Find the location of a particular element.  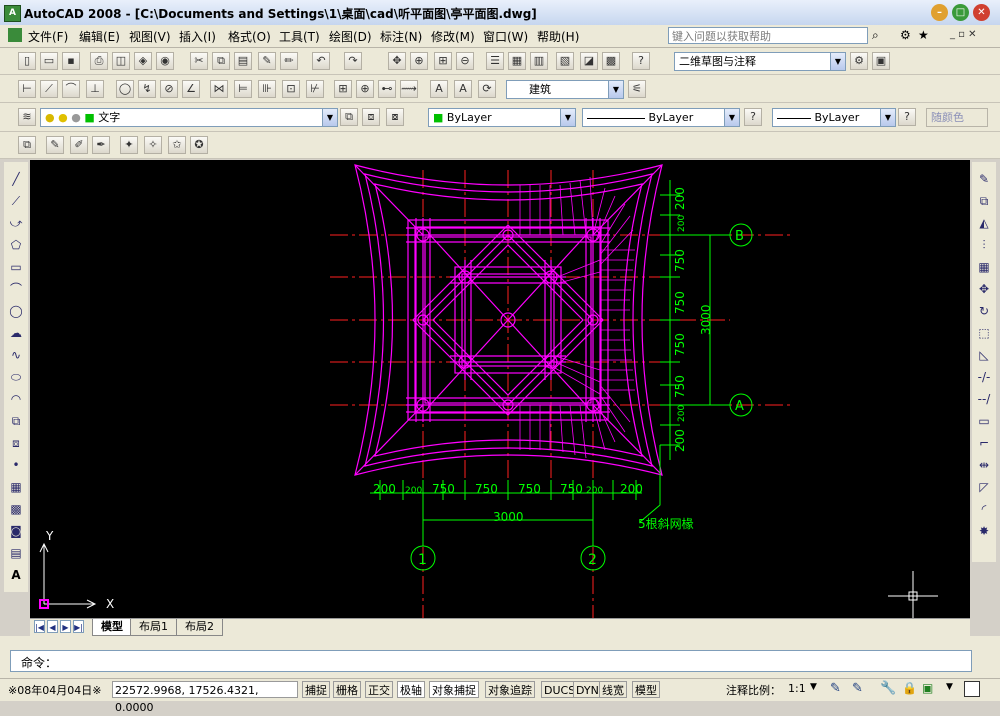

arc-length-icon: ⌒ is located at coordinates (71, 89).